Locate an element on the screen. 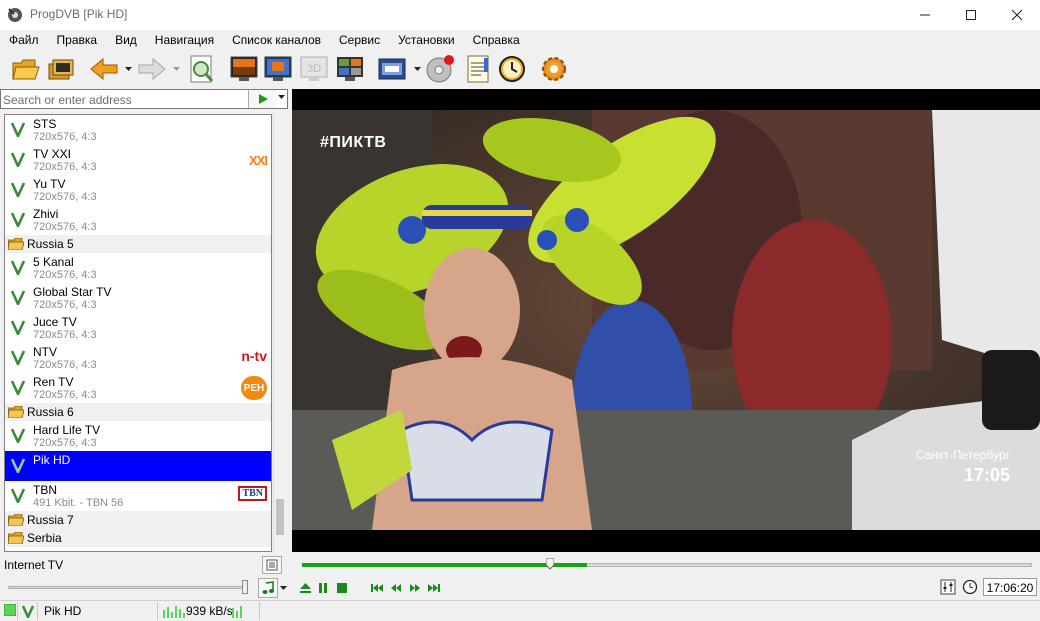  channels-button is located at coordinates (62, 69).